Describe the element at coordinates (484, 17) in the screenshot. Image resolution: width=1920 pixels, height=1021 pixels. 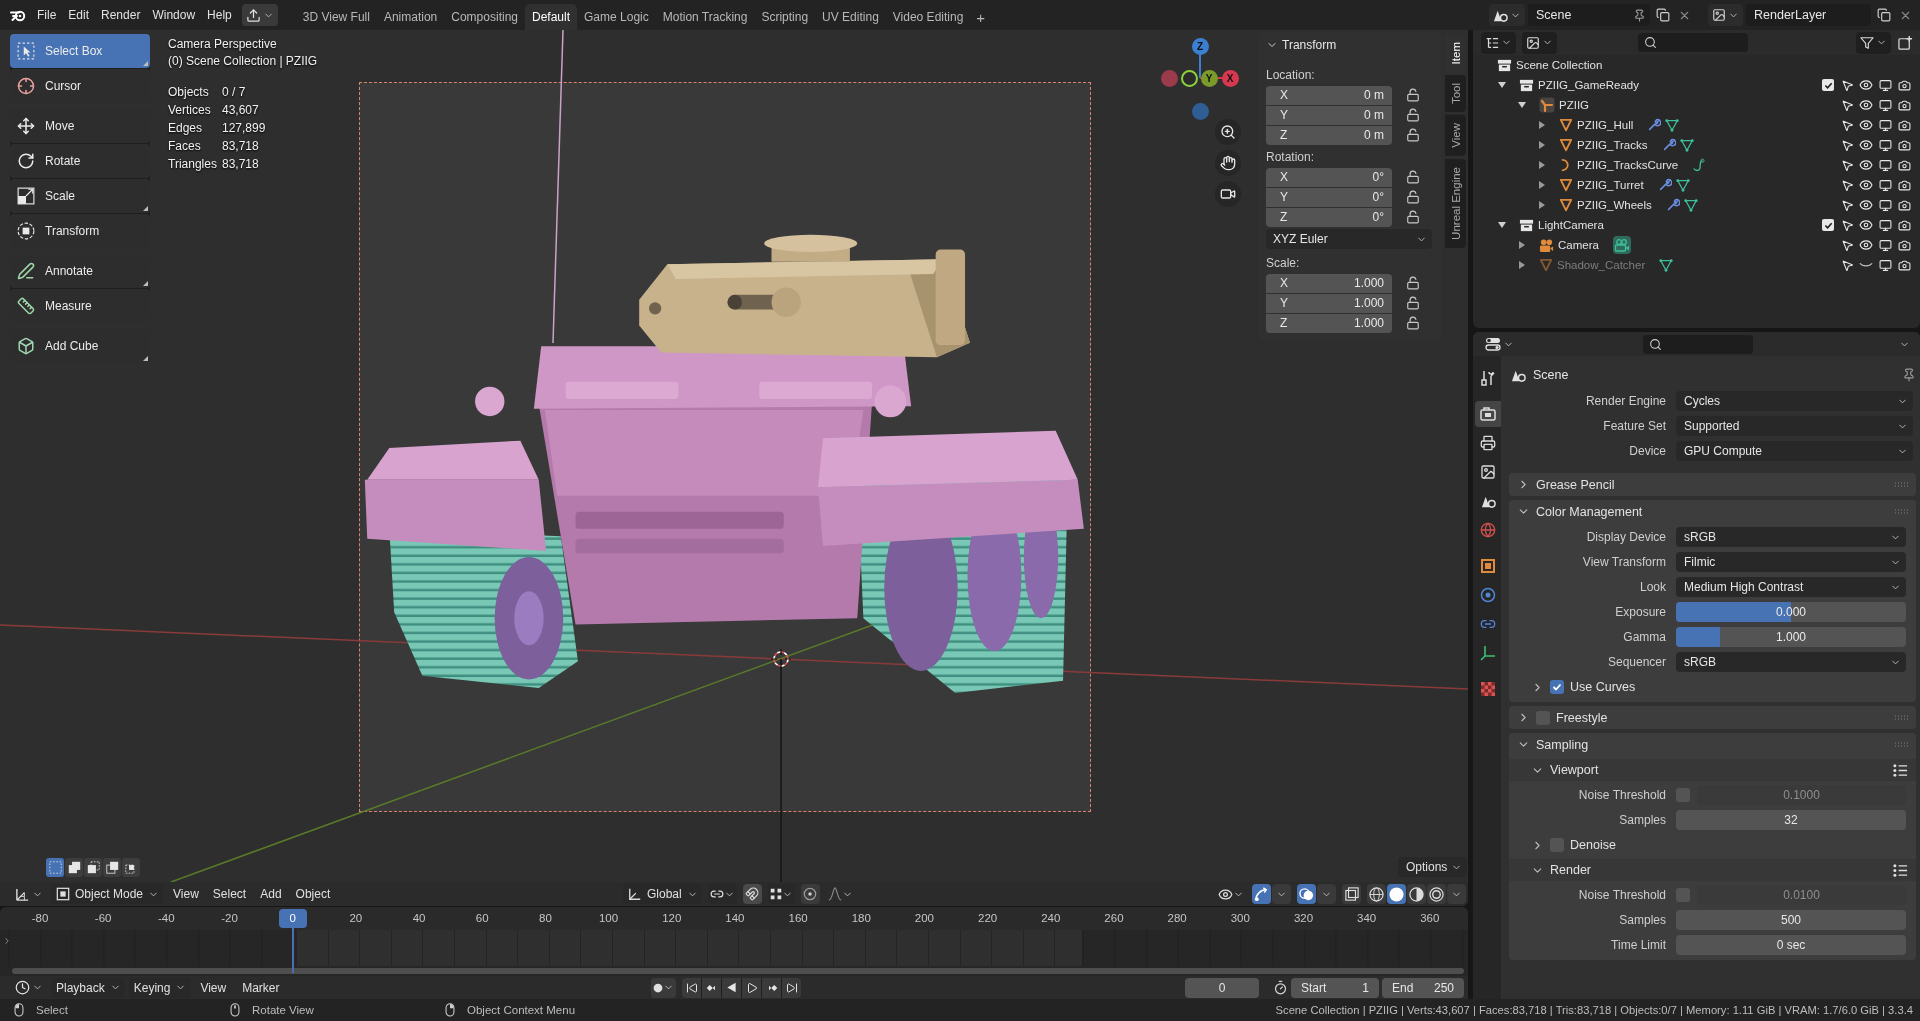
I see `workspace-tab: Compositing` at that location.